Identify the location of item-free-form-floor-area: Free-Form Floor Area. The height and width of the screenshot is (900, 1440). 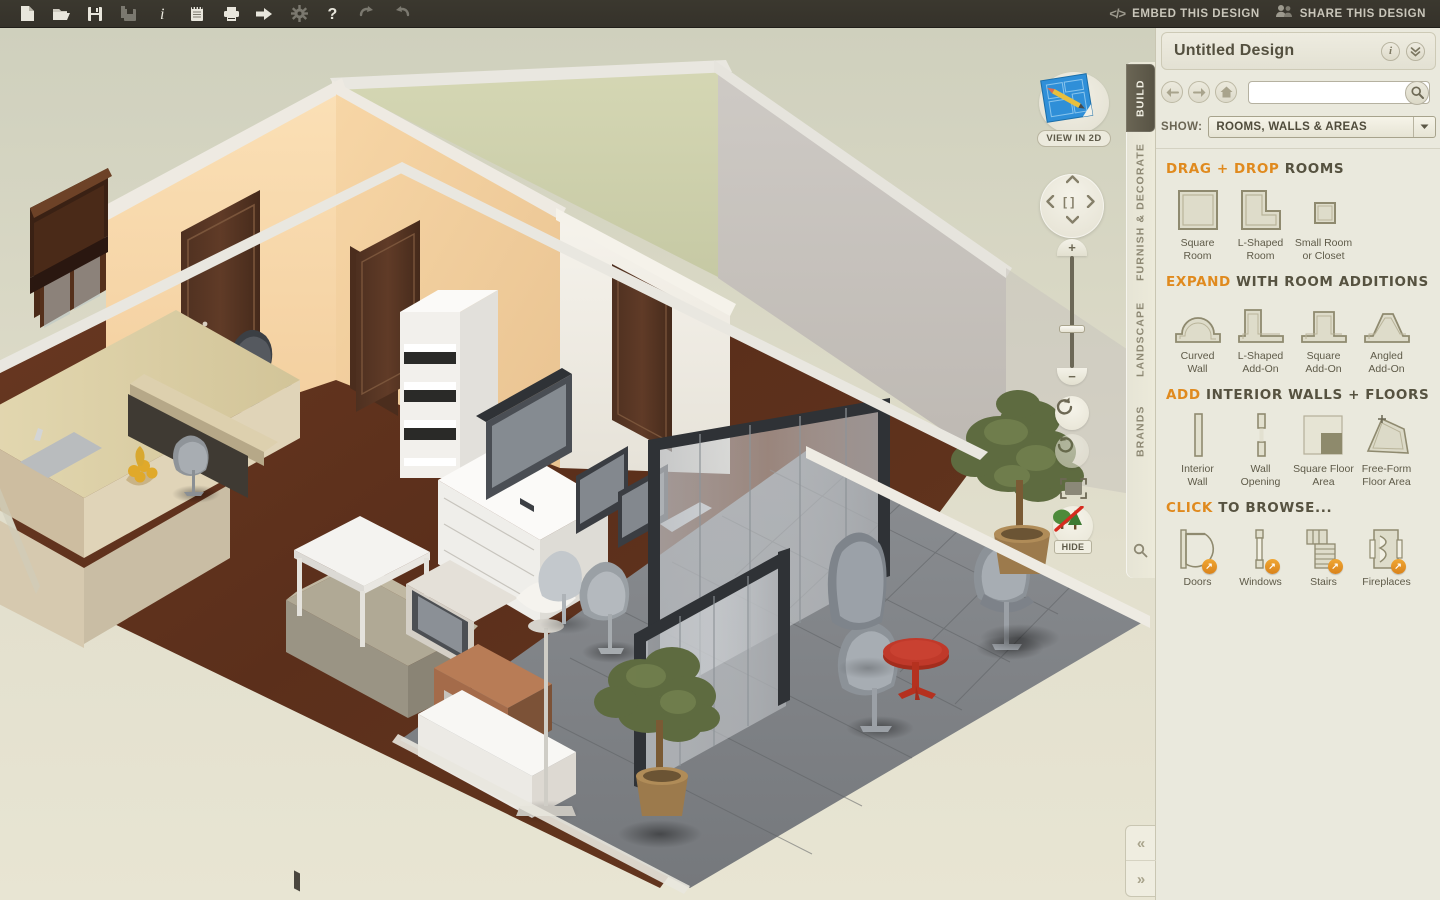
(1386, 448).